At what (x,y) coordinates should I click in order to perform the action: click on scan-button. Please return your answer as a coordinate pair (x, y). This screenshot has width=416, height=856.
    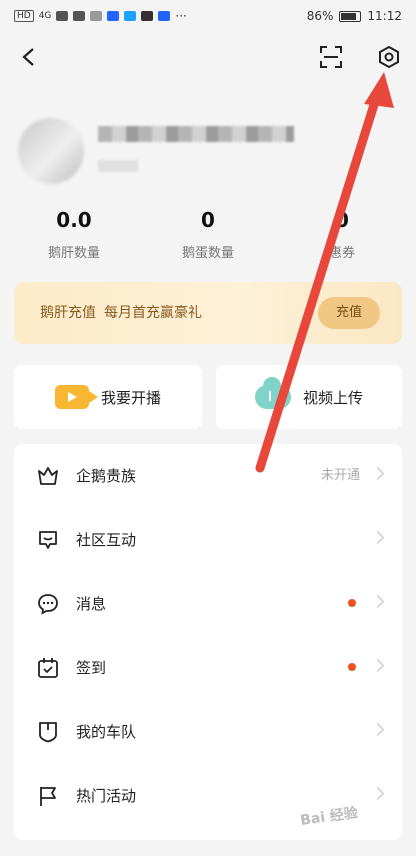
    Looking at the image, I should click on (331, 57).